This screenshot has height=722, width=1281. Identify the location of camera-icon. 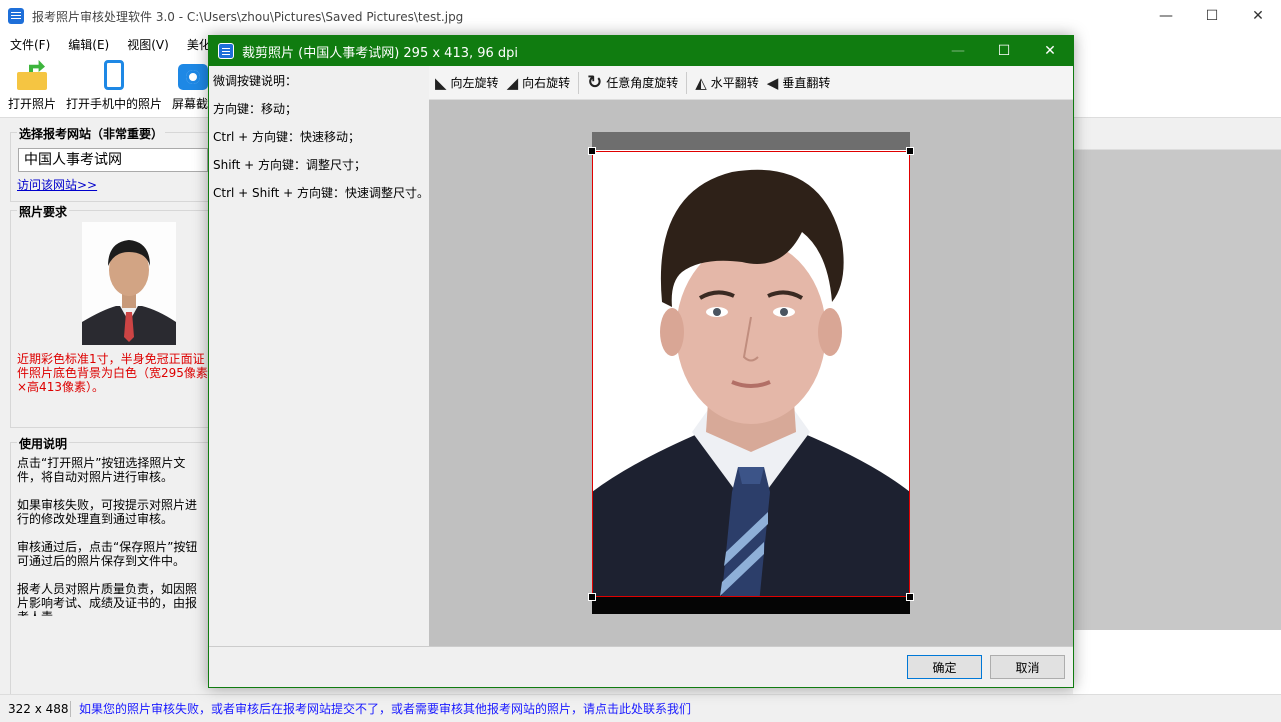
(193, 77).